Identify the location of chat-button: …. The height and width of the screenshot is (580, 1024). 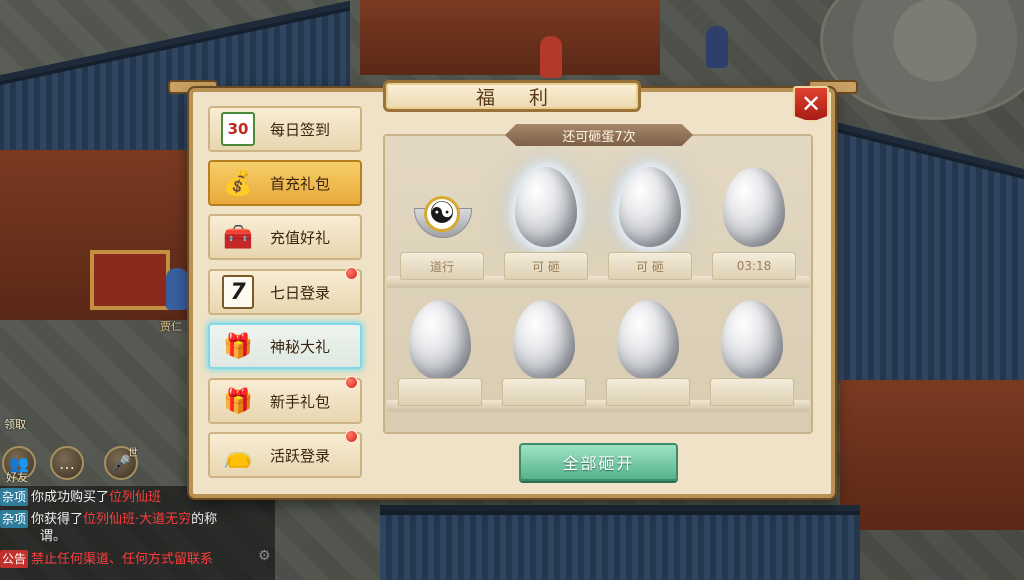
(67, 463).